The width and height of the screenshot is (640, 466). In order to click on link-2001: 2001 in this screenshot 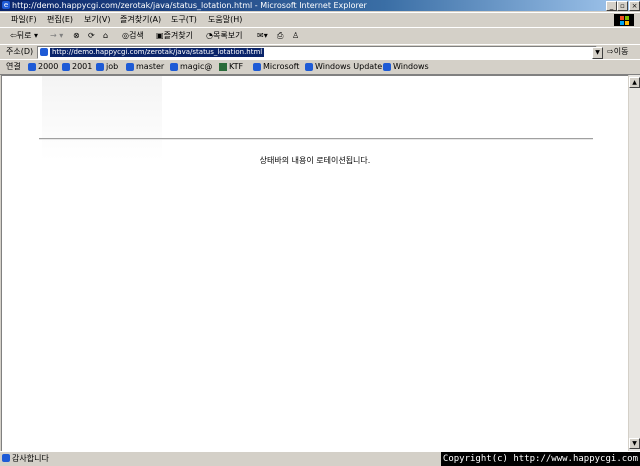, I will do `click(77, 67)`.